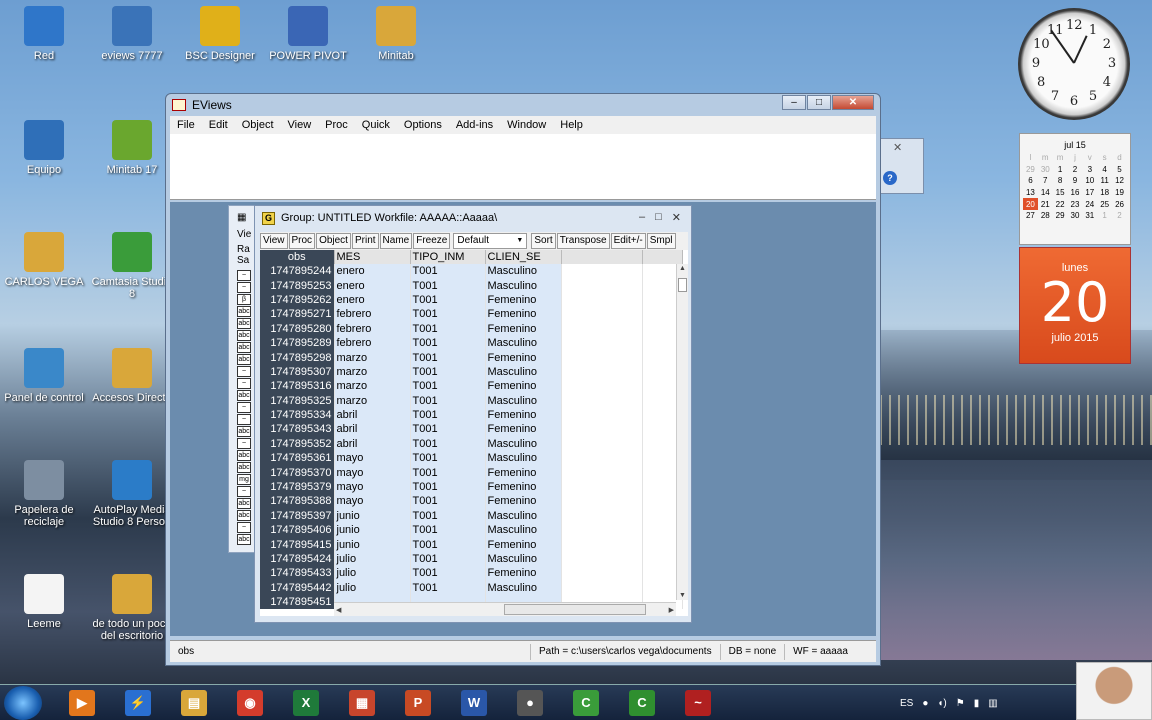 This screenshot has width=1152, height=720. I want to click on calendar-day-cell: 2, so click(1075, 170).